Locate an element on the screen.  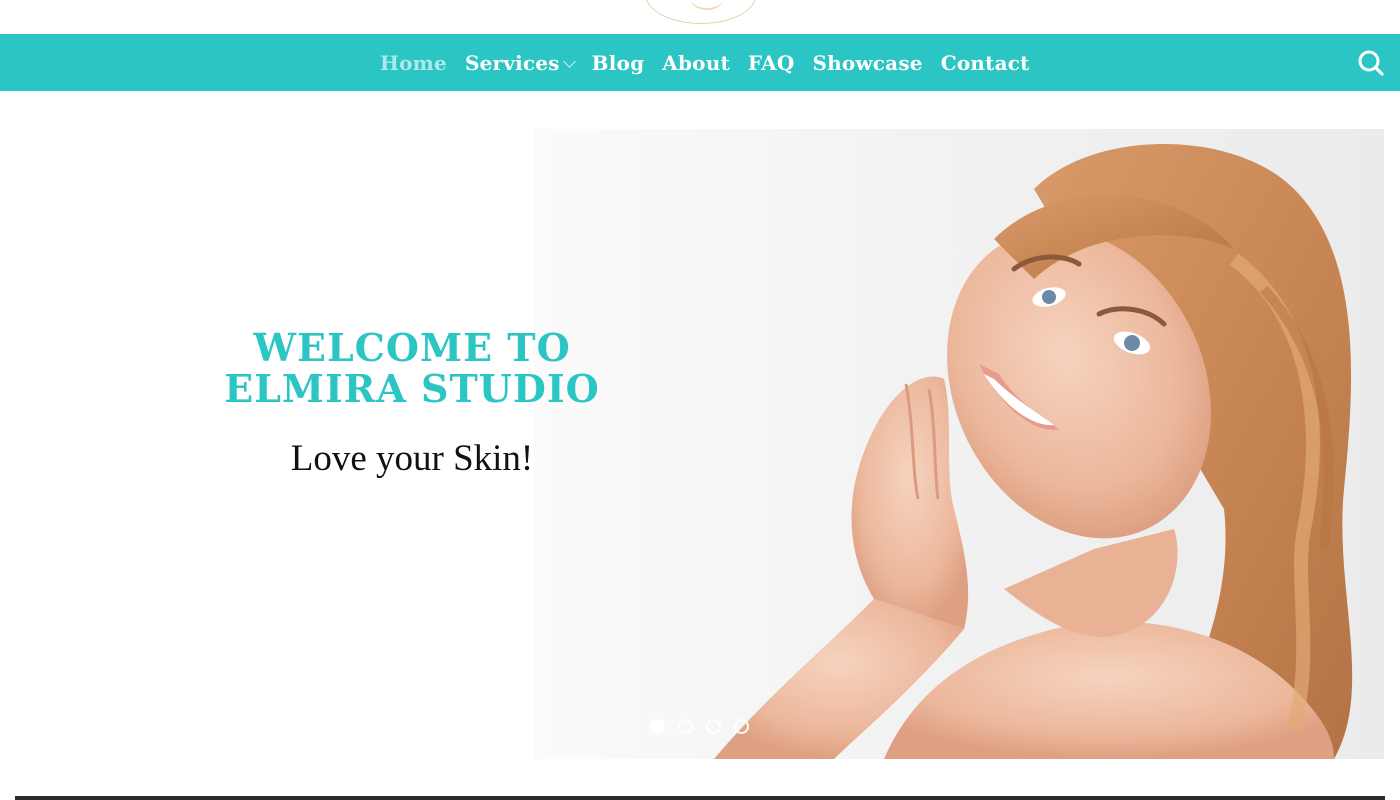
top-header is located at coordinates (700, 17).